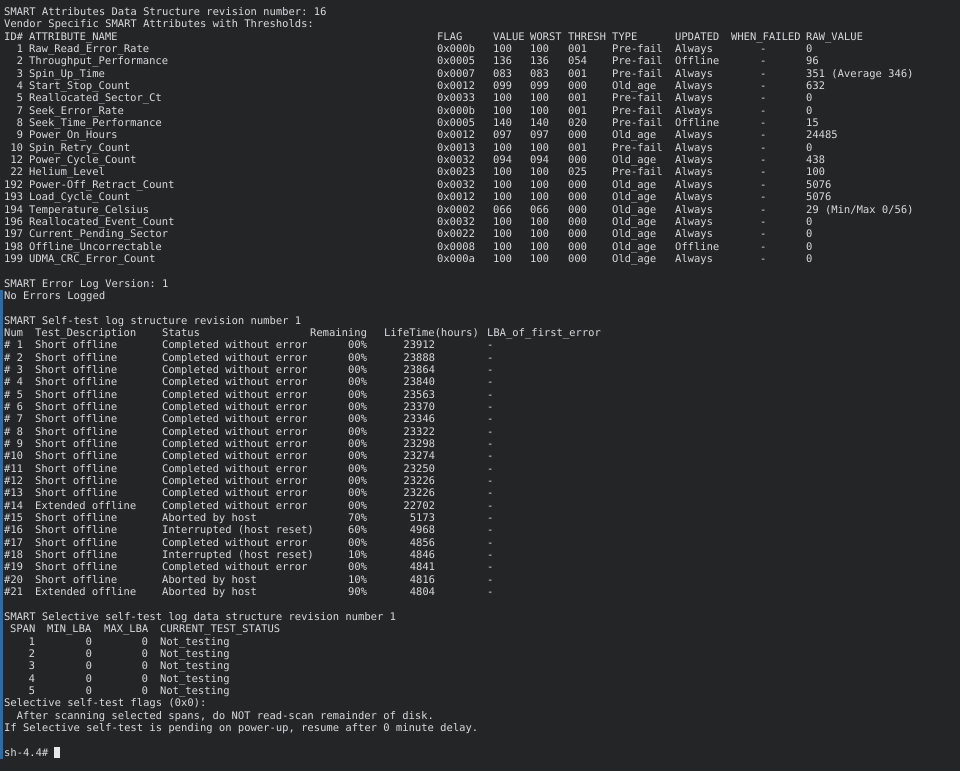  What do you see at coordinates (74, 37) in the screenshot?
I see `column-header: ATTRIBUTE_NAME` at bounding box center [74, 37].